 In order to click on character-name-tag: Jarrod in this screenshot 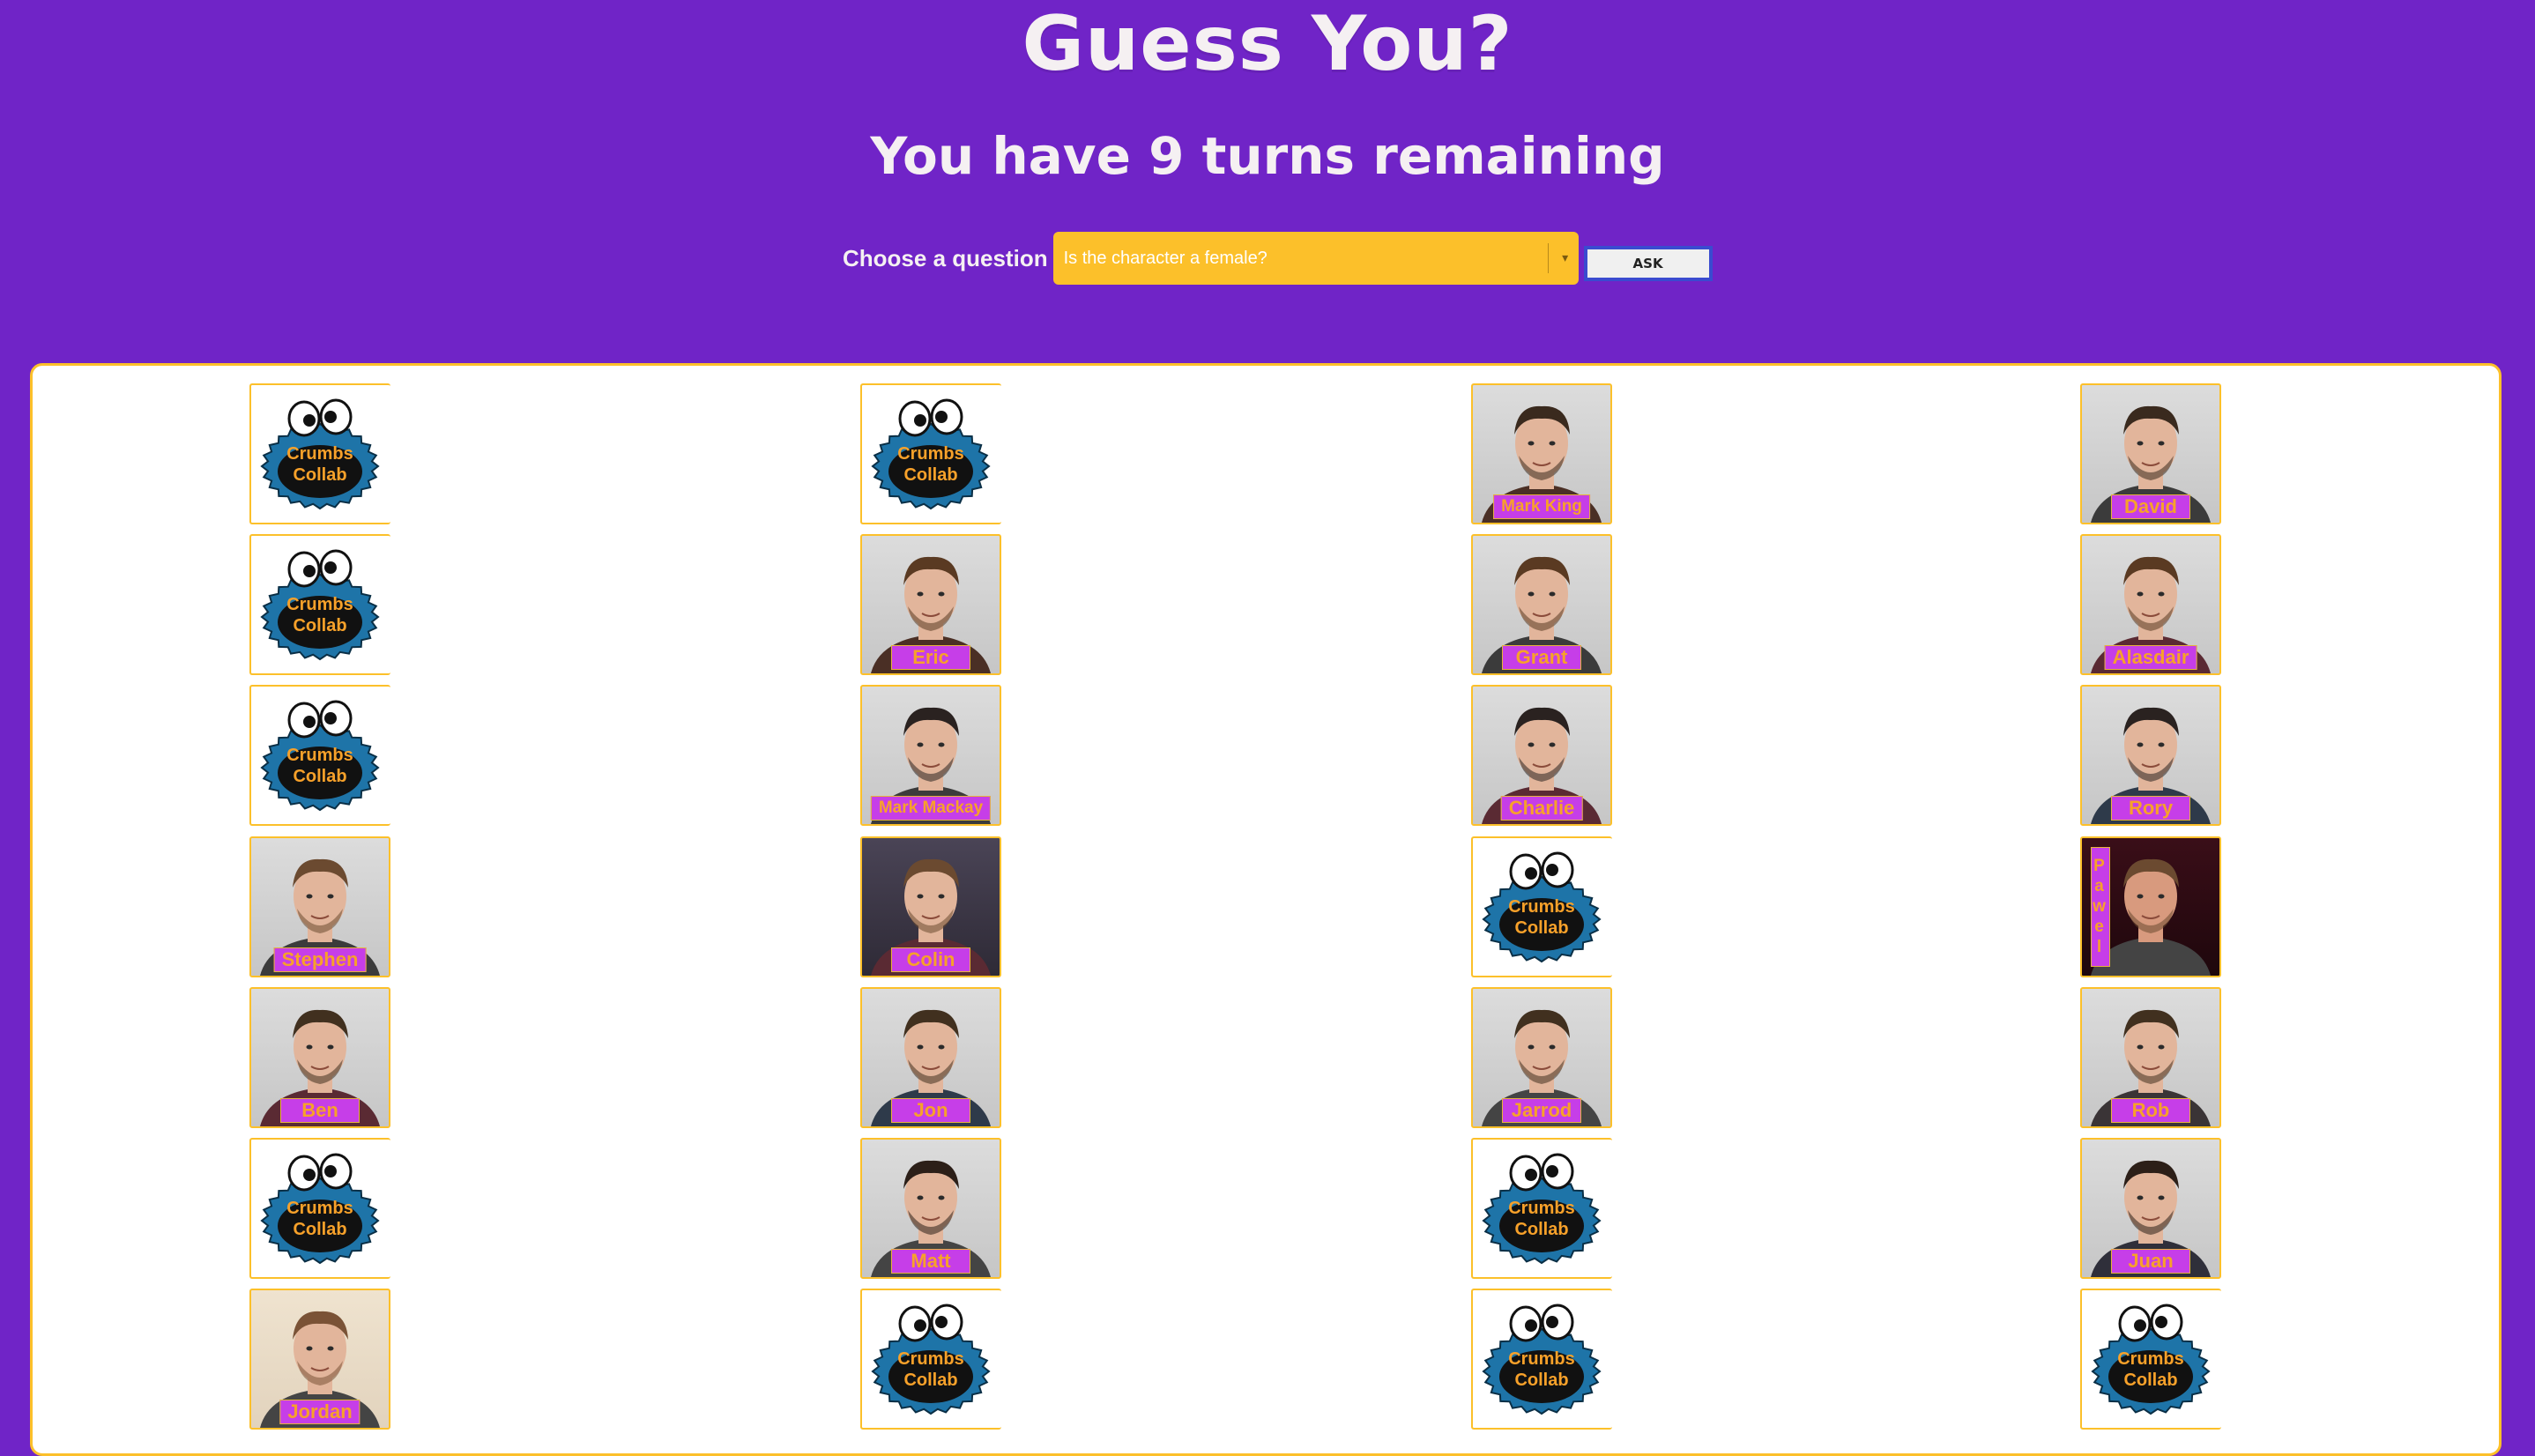, I will do `click(1541, 1110)`.